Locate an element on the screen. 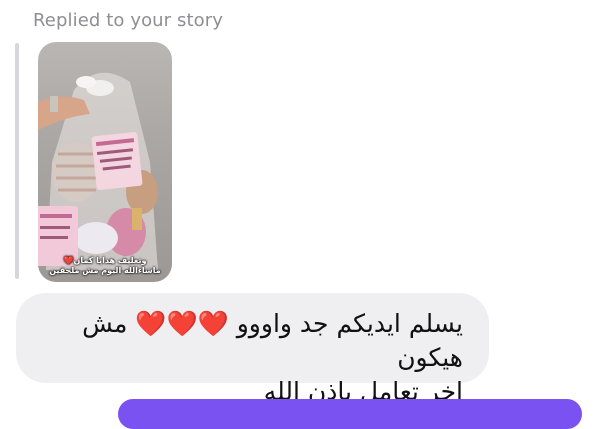 This screenshot has width=600, height=429. heart-icon: ❤️ is located at coordinates (68, 260).